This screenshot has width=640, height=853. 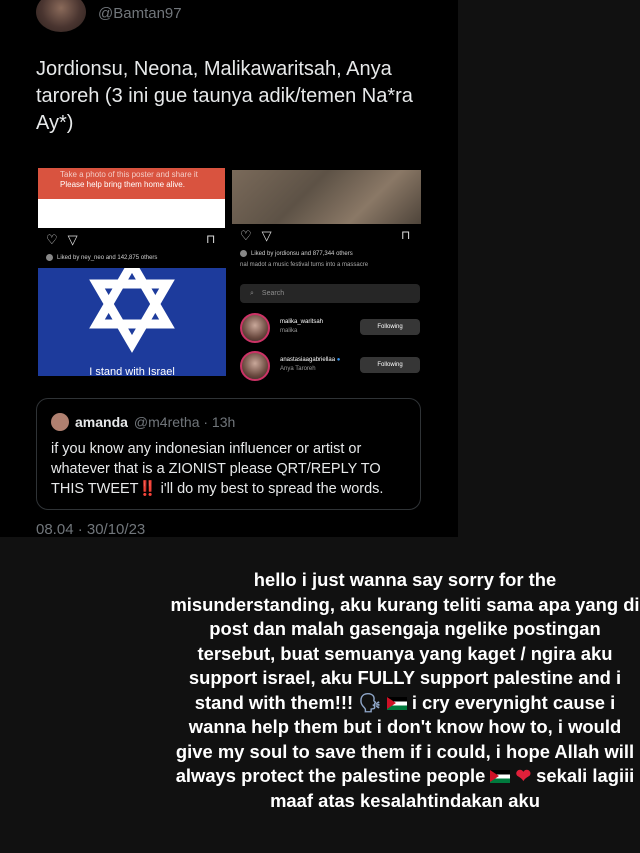 What do you see at coordinates (132, 371) in the screenshot?
I see `flag-caption: I stand with Israel` at bounding box center [132, 371].